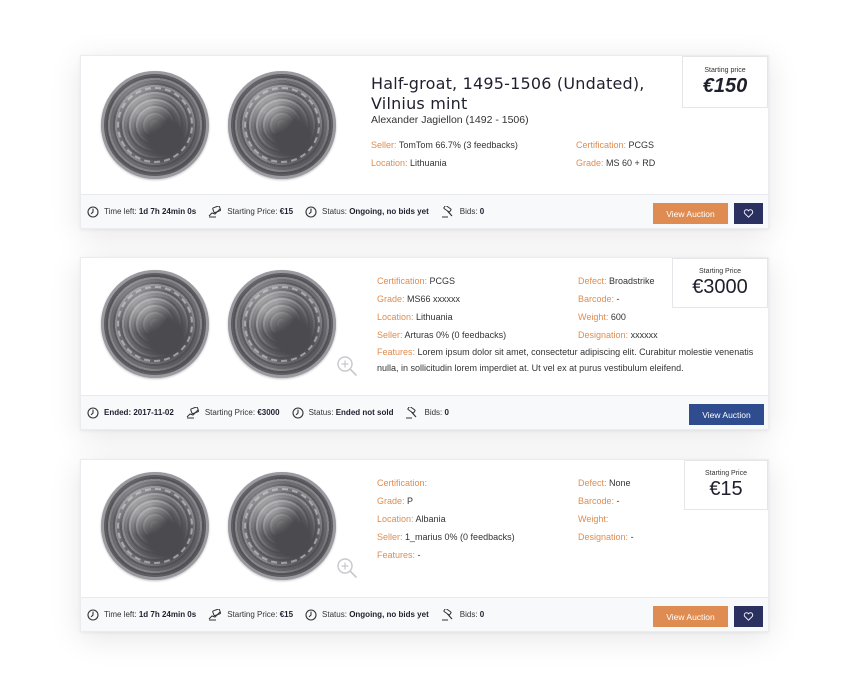 The height and width of the screenshot is (695, 851). Describe the element at coordinates (442, 335) in the screenshot. I see `field-seller: Seller: Arturas 0% (0 feedbacks)` at that location.